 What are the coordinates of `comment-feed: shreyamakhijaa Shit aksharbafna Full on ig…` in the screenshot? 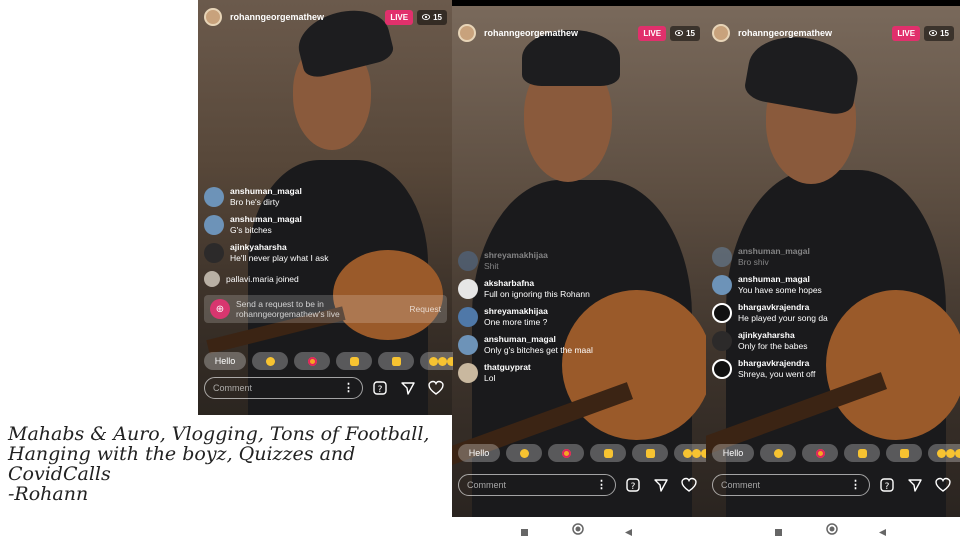 It's located at (579, 320).